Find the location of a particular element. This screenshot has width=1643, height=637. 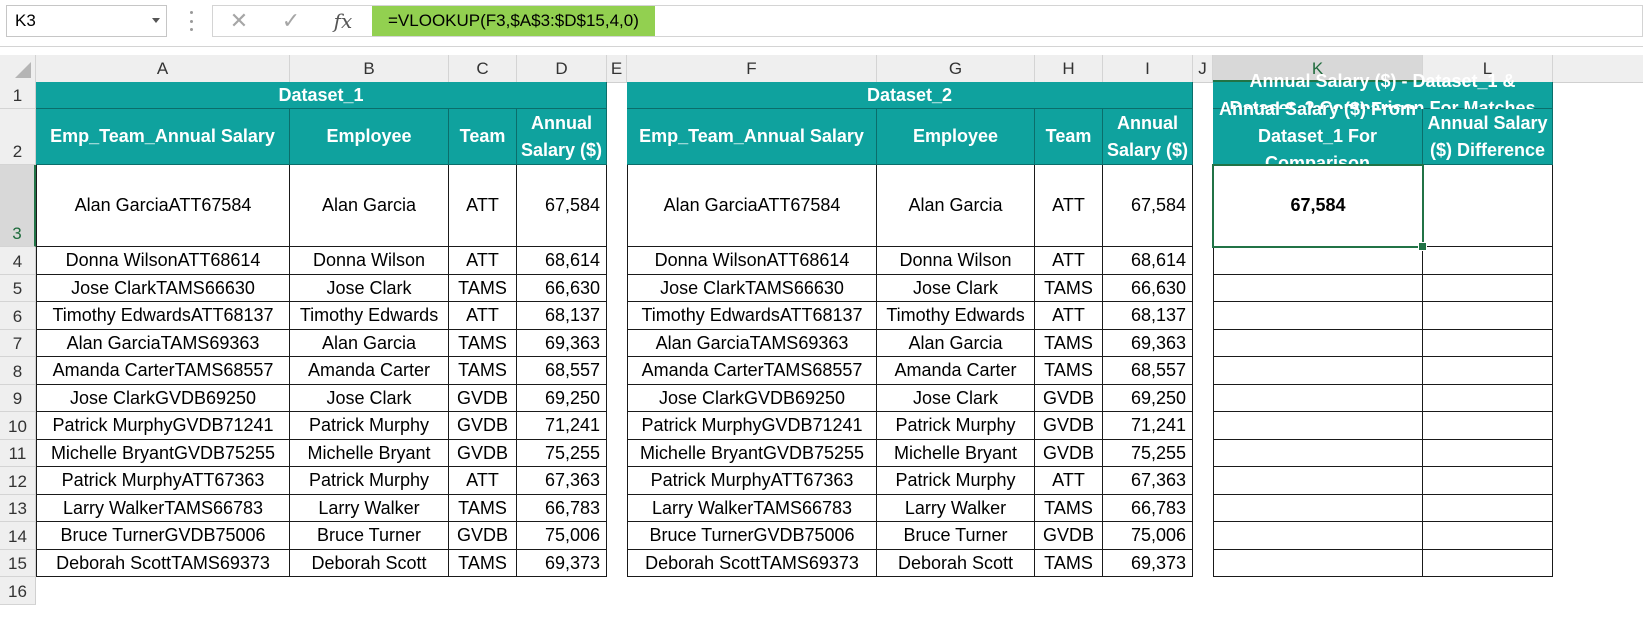

column-header-E: E is located at coordinates (617, 68).